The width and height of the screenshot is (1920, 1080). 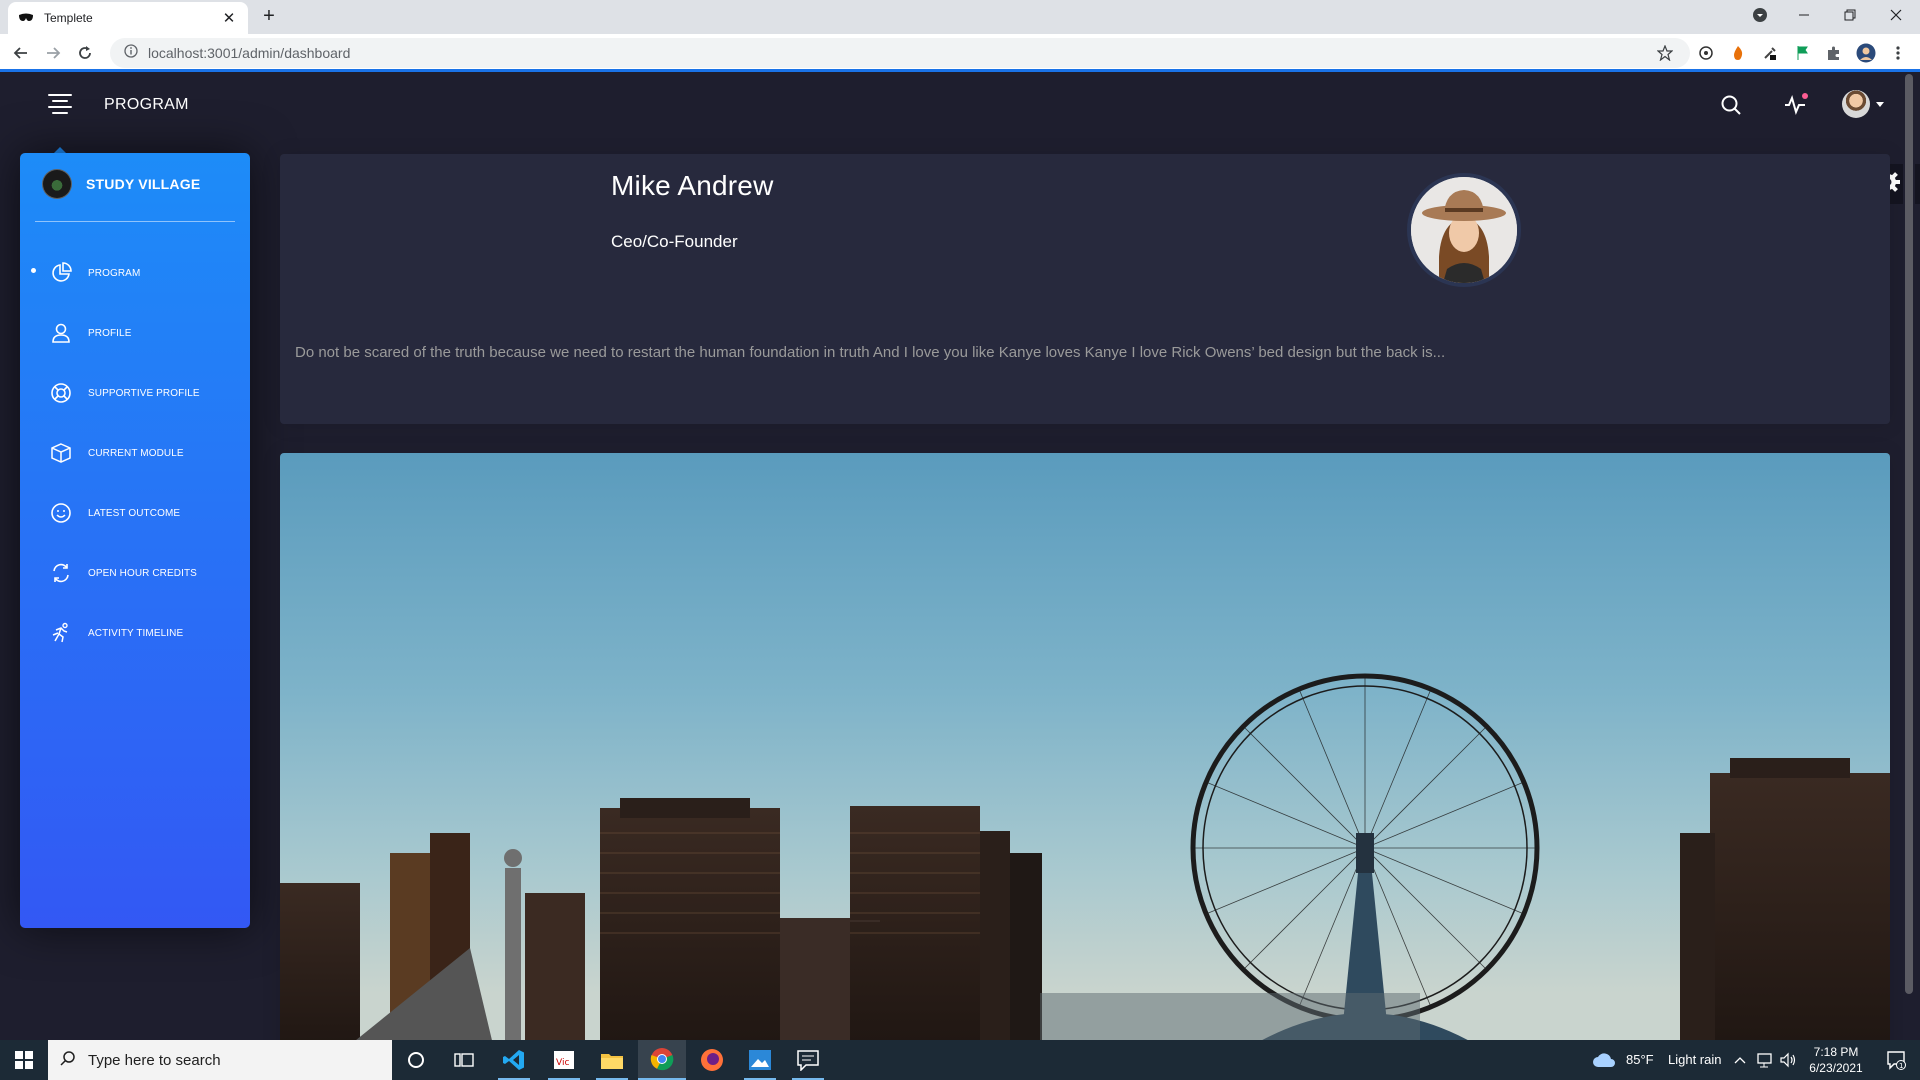 I want to click on profile-menu-icon, so click(x=1760, y=15).